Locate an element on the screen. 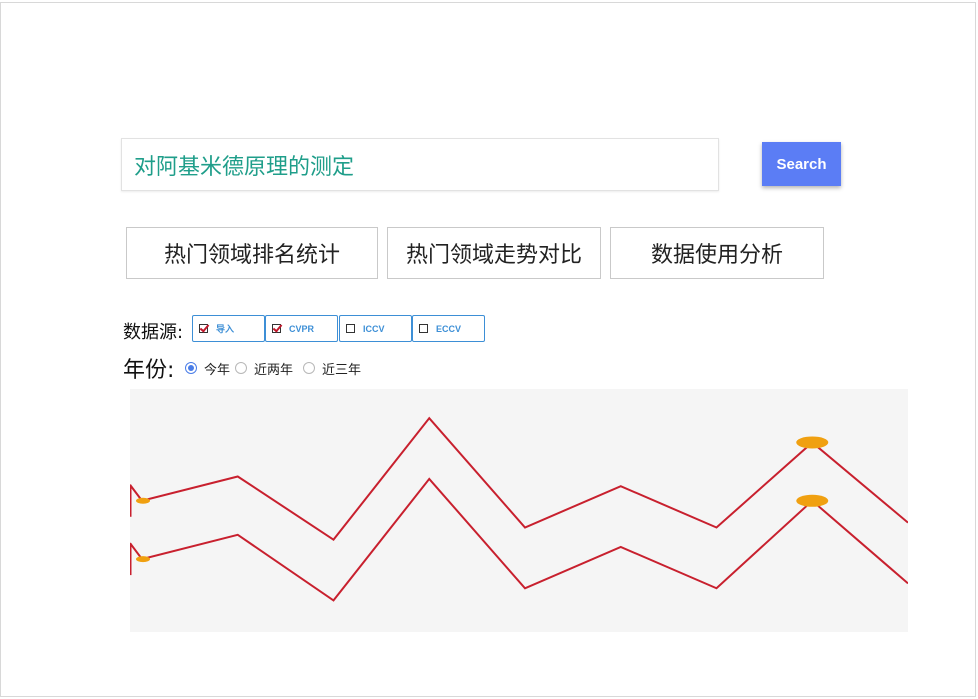 The image size is (978, 699). datasource-option-eccv: ECCV is located at coordinates (448, 328).